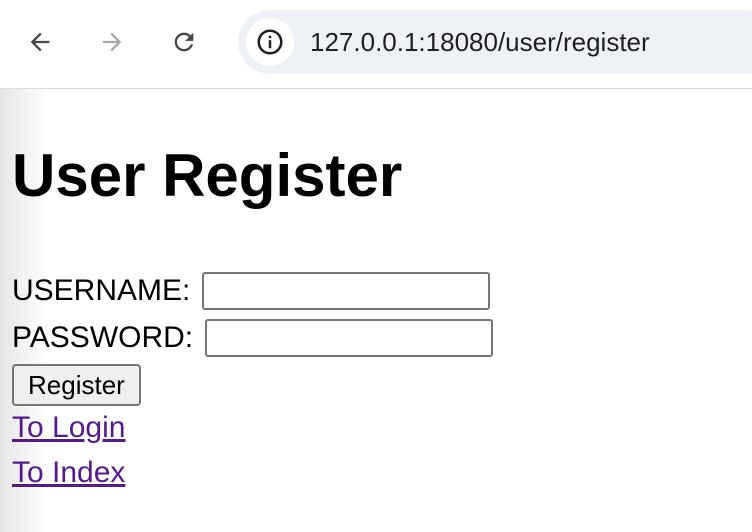 This screenshot has width=752, height=532. I want to click on username-row: USERNAME:, so click(251, 291).